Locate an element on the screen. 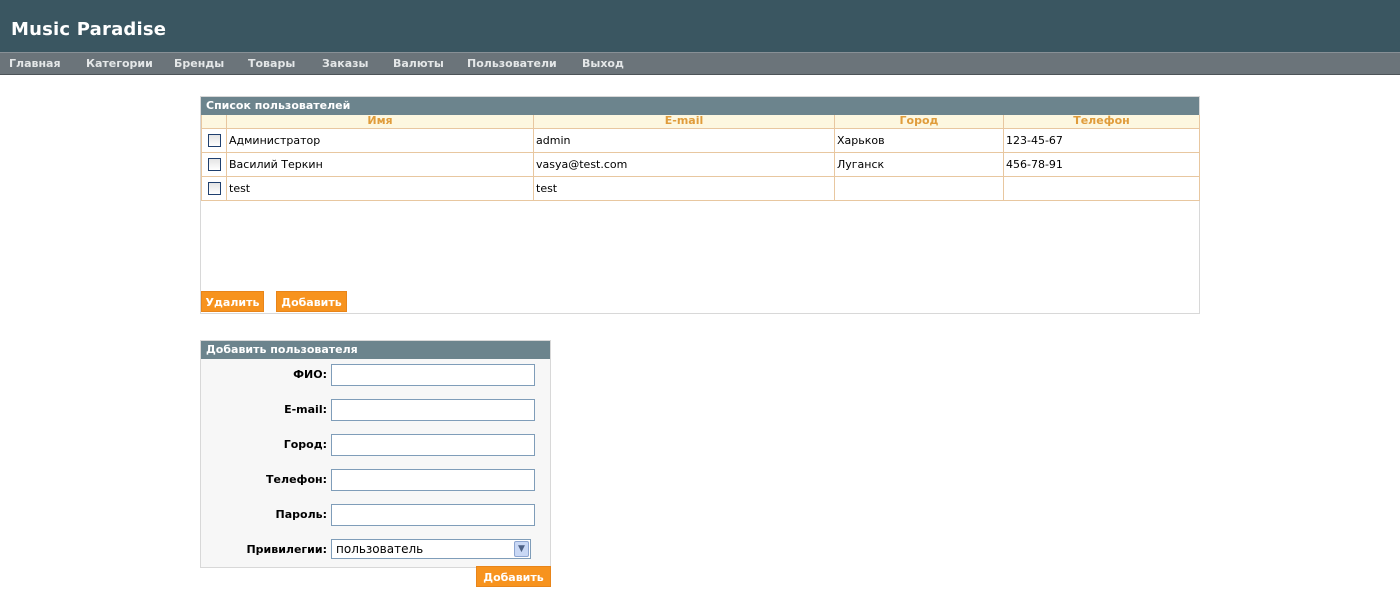 The image size is (1400, 602). user-email: admin is located at coordinates (684, 140).